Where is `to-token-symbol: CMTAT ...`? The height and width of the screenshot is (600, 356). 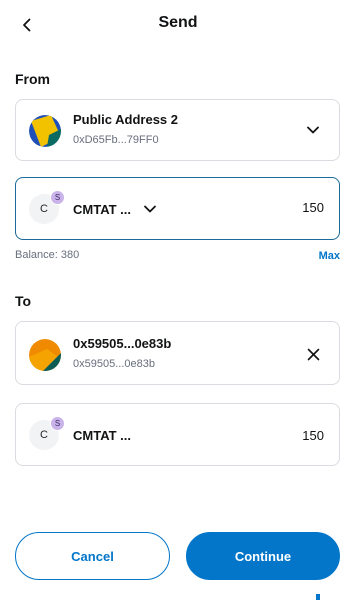 to-token-symbol: CMTAT ... is located at coordinates (102, 435).